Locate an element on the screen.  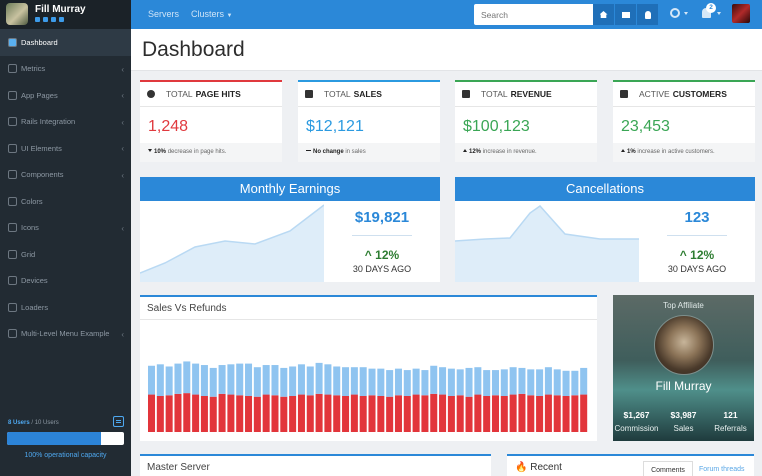
gear-icon is located at coordinates (675, 13).